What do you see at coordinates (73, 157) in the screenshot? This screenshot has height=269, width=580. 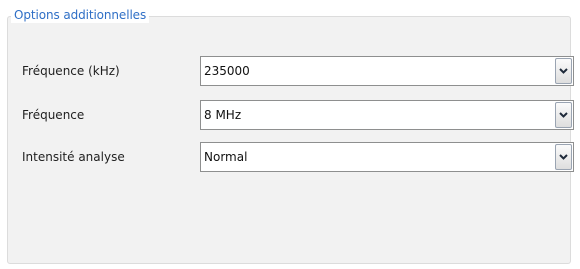 I see `analysis-intensity-label: Intensité analyse` at bounding box center [73, 157].